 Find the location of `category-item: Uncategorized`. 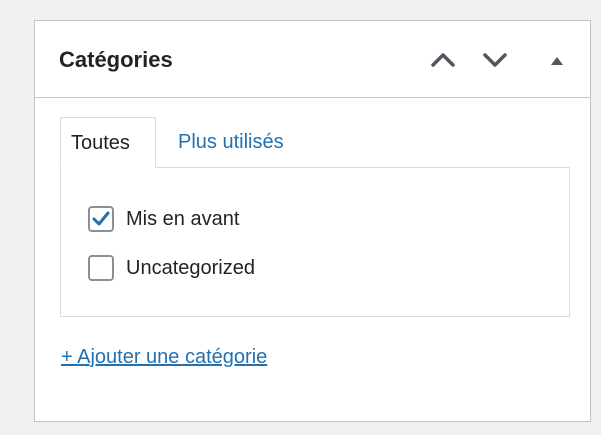

category-item: Uncategorized is located at coordinates (171, 268).